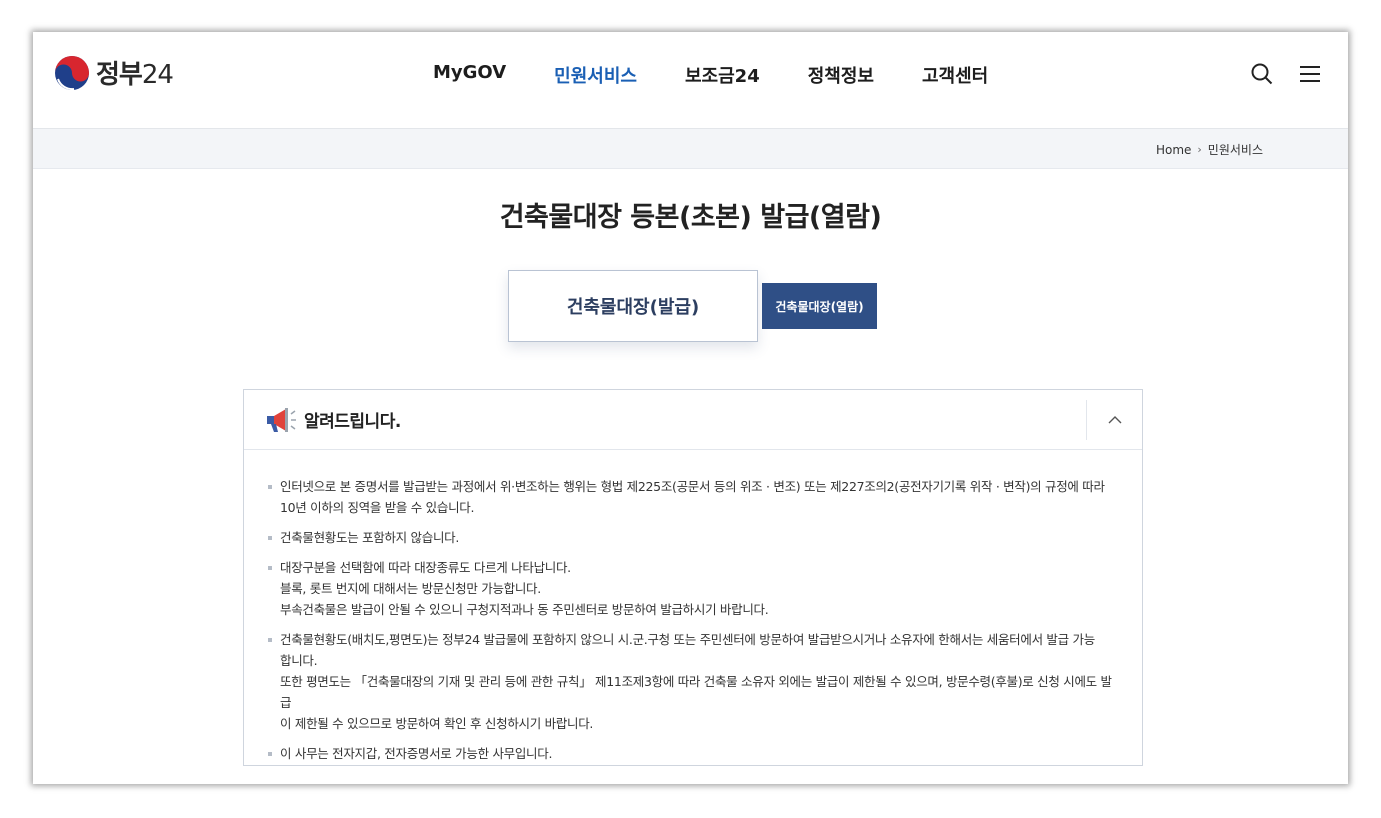  I want to click on nav-item-policy-info: 정책정보, so click(841, 75).